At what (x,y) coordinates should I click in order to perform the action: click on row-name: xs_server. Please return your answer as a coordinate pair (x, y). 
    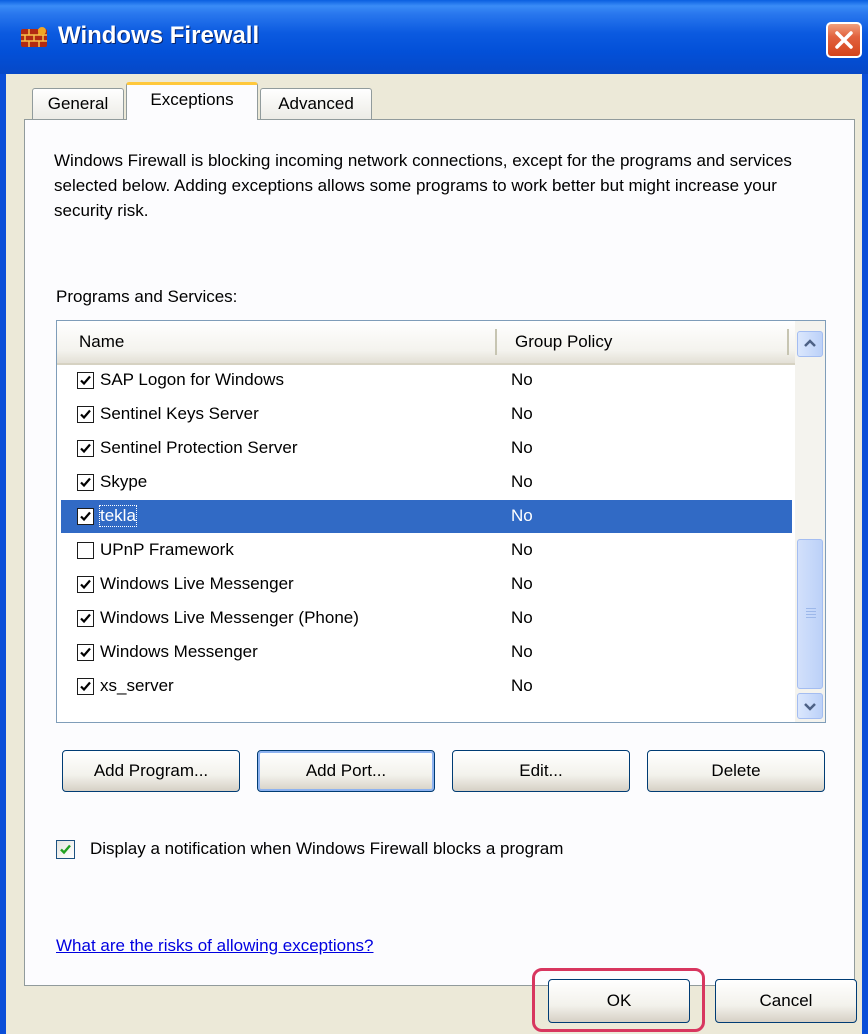
    Looking at the image, I should click on (137, 685).